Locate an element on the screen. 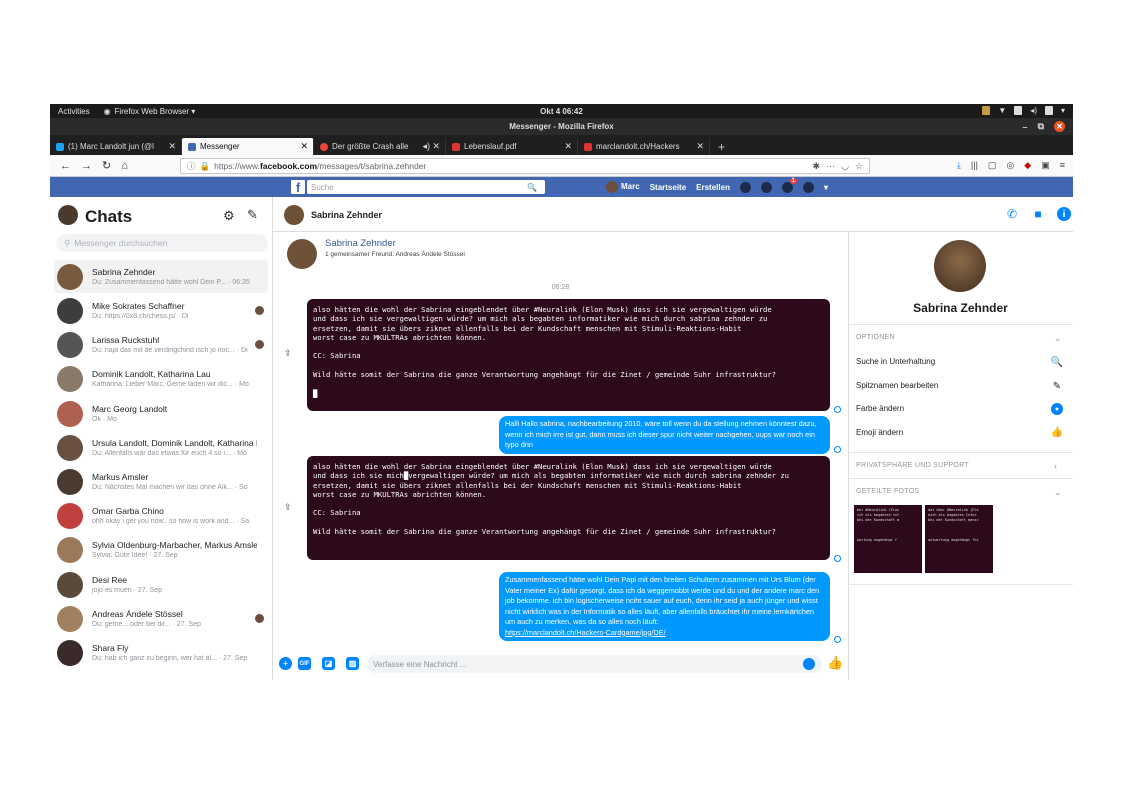 The height and width of the screenshot is (794, 1123). chat-list-item: Marc Georg Landolt Ok · Mo is located at coordinates (161, 413).